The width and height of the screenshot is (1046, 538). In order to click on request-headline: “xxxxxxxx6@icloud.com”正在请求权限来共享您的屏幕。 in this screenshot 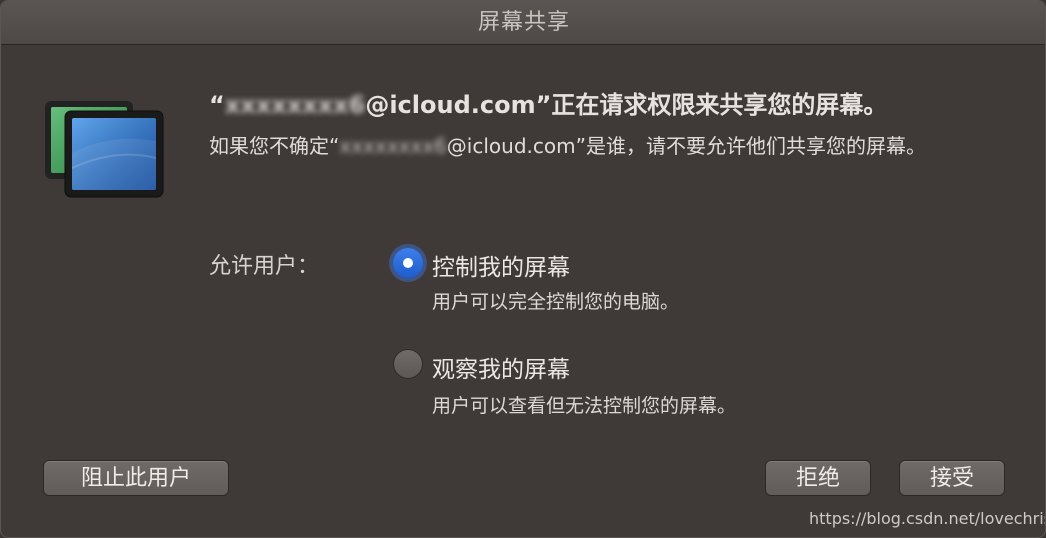, I will do `click(548, 102)`.